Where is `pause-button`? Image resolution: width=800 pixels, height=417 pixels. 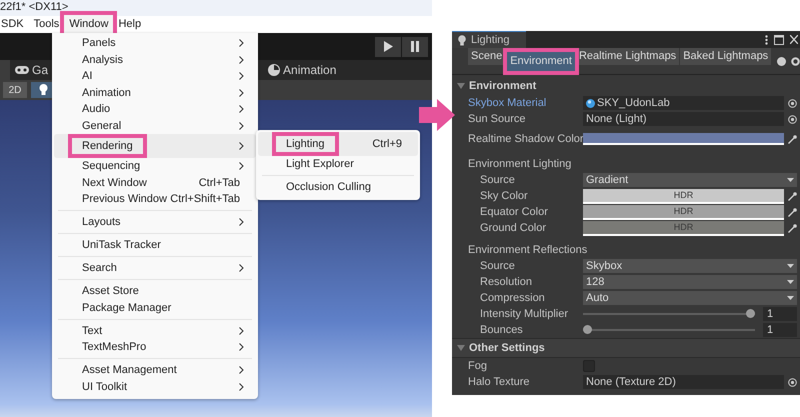 pause-button is located at coordinates (415, 46).